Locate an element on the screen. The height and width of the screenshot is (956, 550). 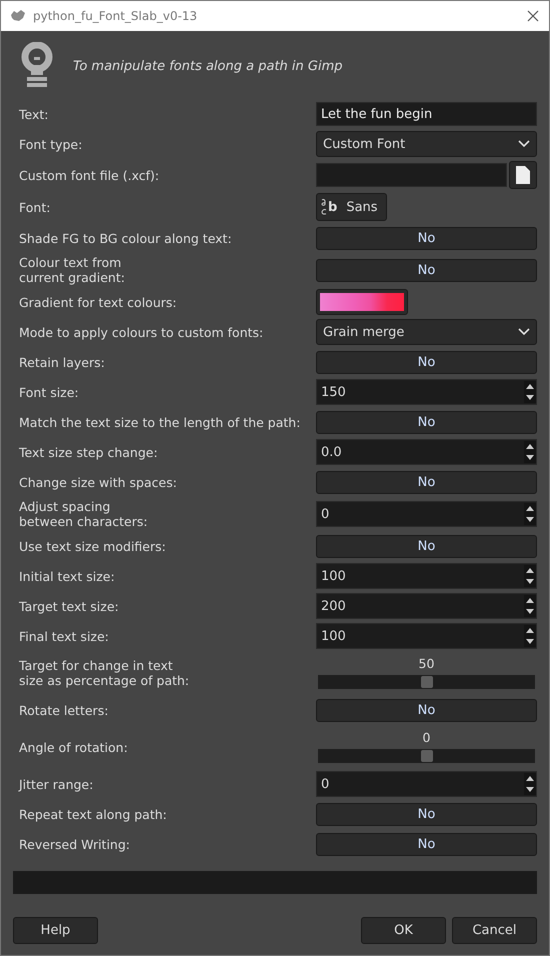
plugin-description: To manipulate fonts along a path in Gimp is located at coordinates (207, 66).